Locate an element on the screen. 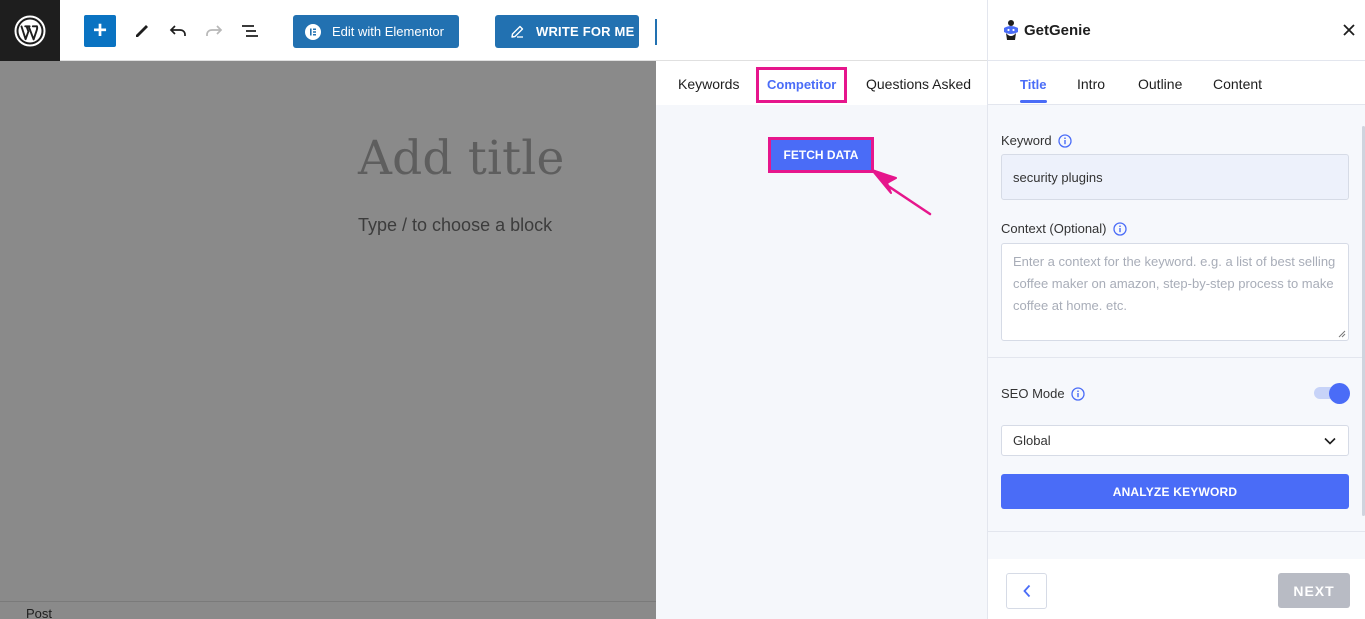 The height and width of the screenshot is (619, 1365). next-button: NEXT is located at coordinates (1314, 590).